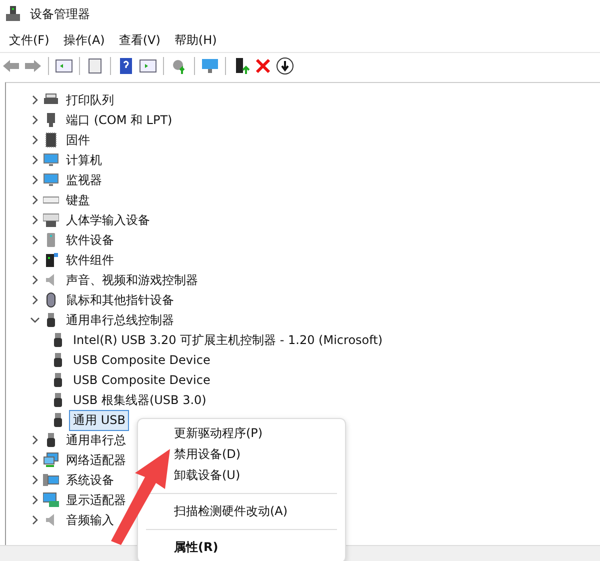 This screenshot has width=600, height=561. Describe the element at coordinates (60, 14) in the screenshot. I see `window-title: 设备管理器` at that location.